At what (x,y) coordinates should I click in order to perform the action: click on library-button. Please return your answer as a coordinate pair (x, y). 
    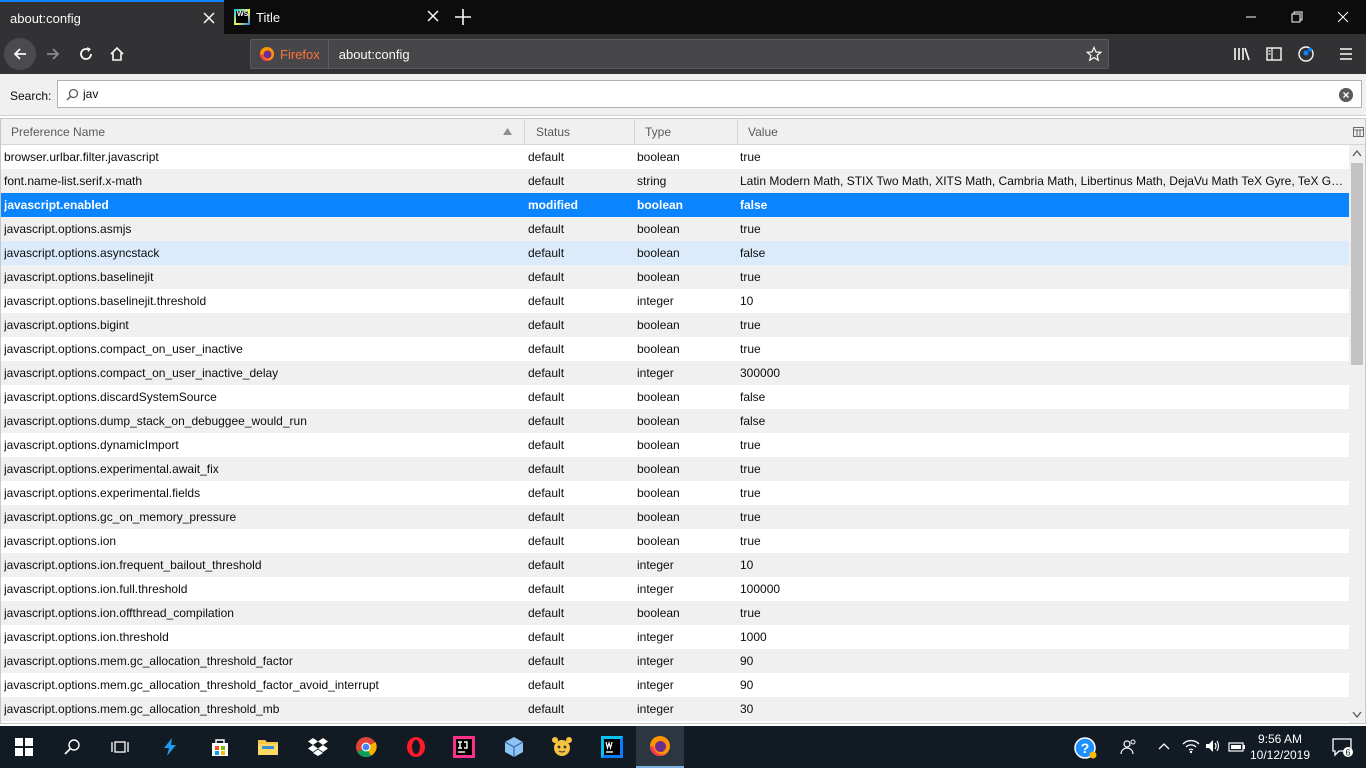
    Looking at the image, I should click on (1242, 54).